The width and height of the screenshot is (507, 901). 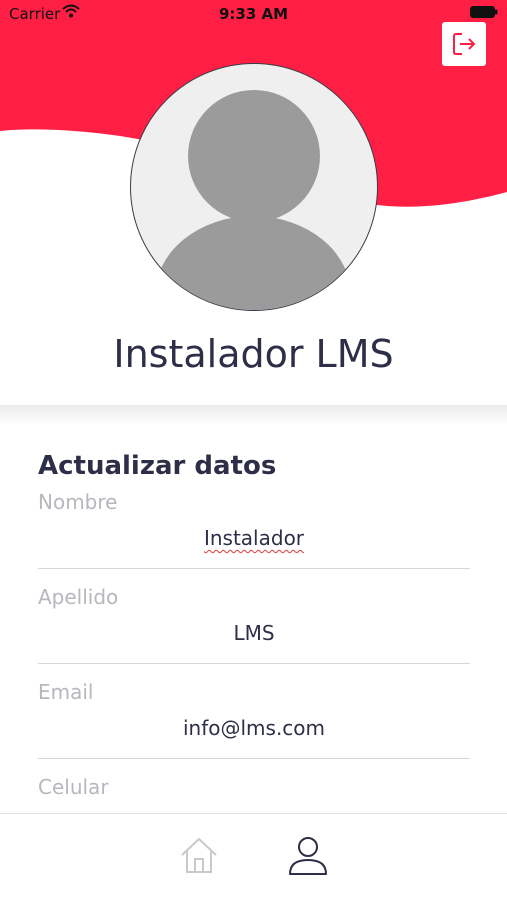 What do you see at coordinates (253, 263) in the screenshot?
I see `avatar-body-shape` at bounding box center [253, 263].